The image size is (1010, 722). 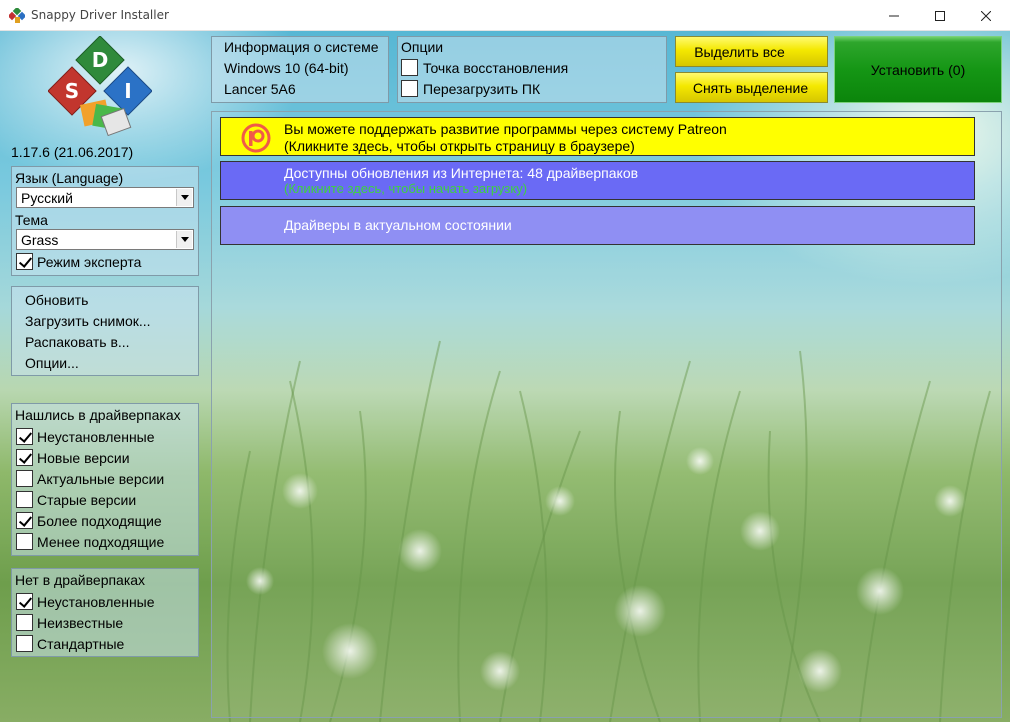 What do you see at coordinates (69, 178) in the screenshot?
I see `language-label: Язык (Language)` at bounding box center [69, 178].